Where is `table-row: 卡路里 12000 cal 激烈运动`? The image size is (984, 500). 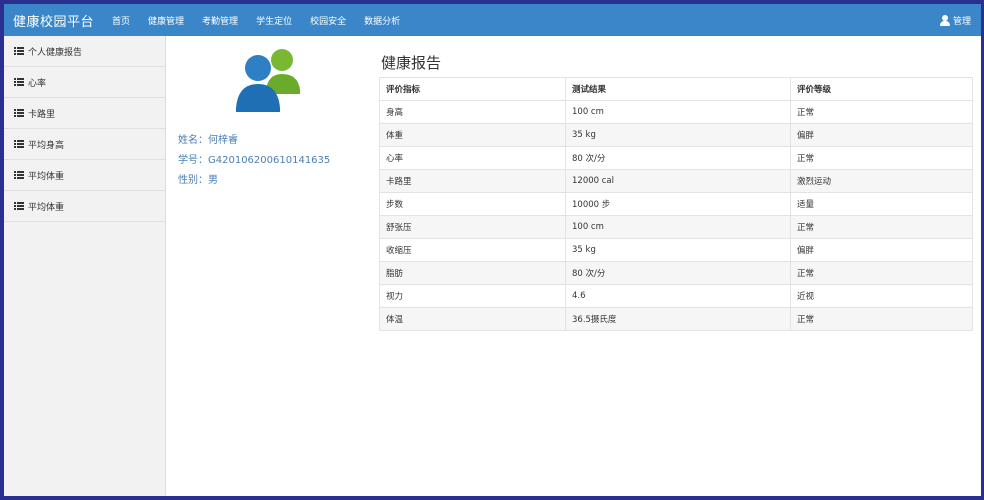 table-row: 卡路里 12000 cal 激烈运动 is located at coordinates (676, 181).